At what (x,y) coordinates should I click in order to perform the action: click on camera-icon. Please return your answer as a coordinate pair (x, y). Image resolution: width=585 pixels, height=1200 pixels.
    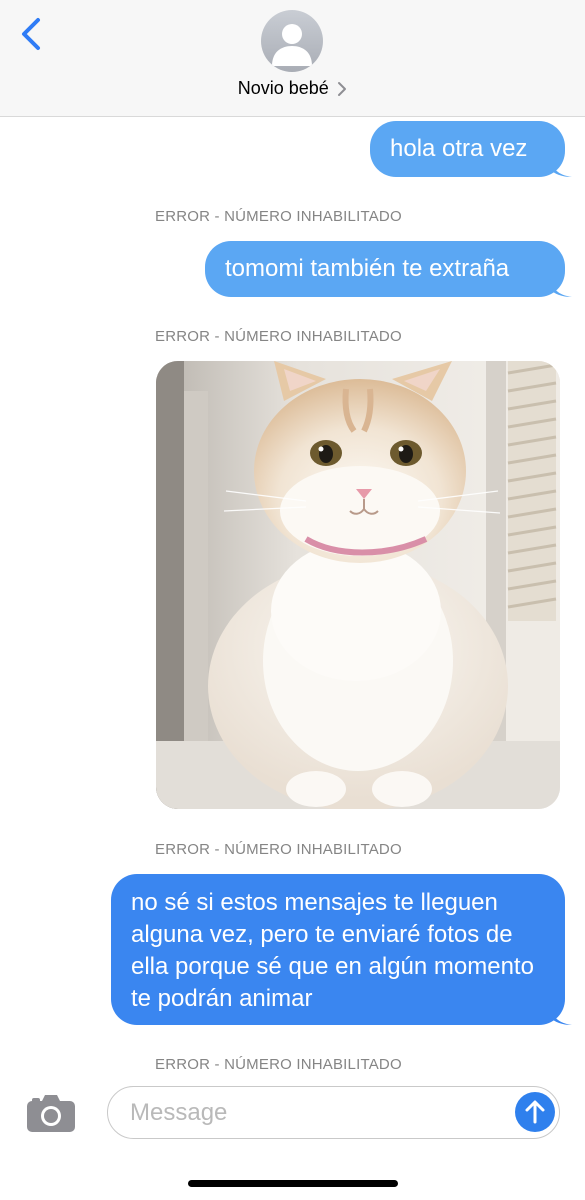
    Looking at the image, I should click on (51, 1113).